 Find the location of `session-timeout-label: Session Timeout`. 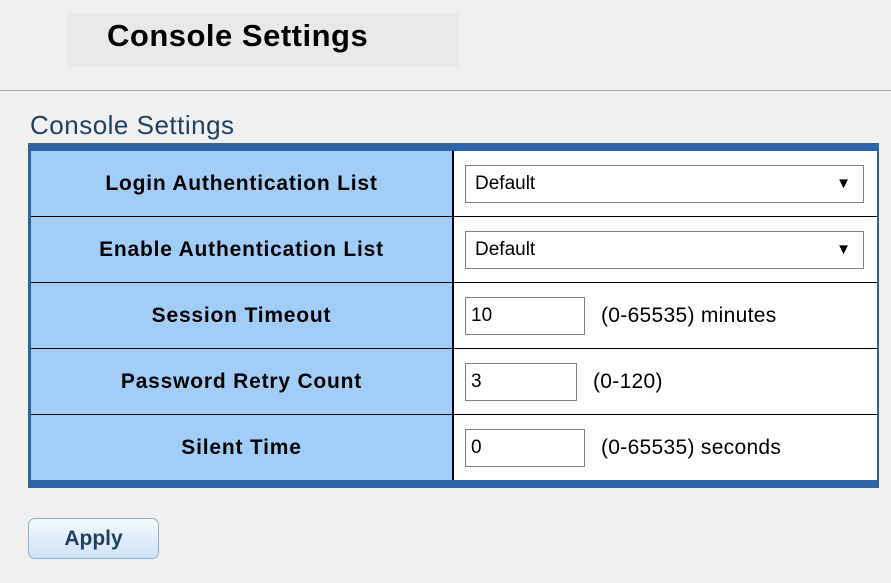

session-timeout-label: Session Timeout is located at coordinates (242, 315).